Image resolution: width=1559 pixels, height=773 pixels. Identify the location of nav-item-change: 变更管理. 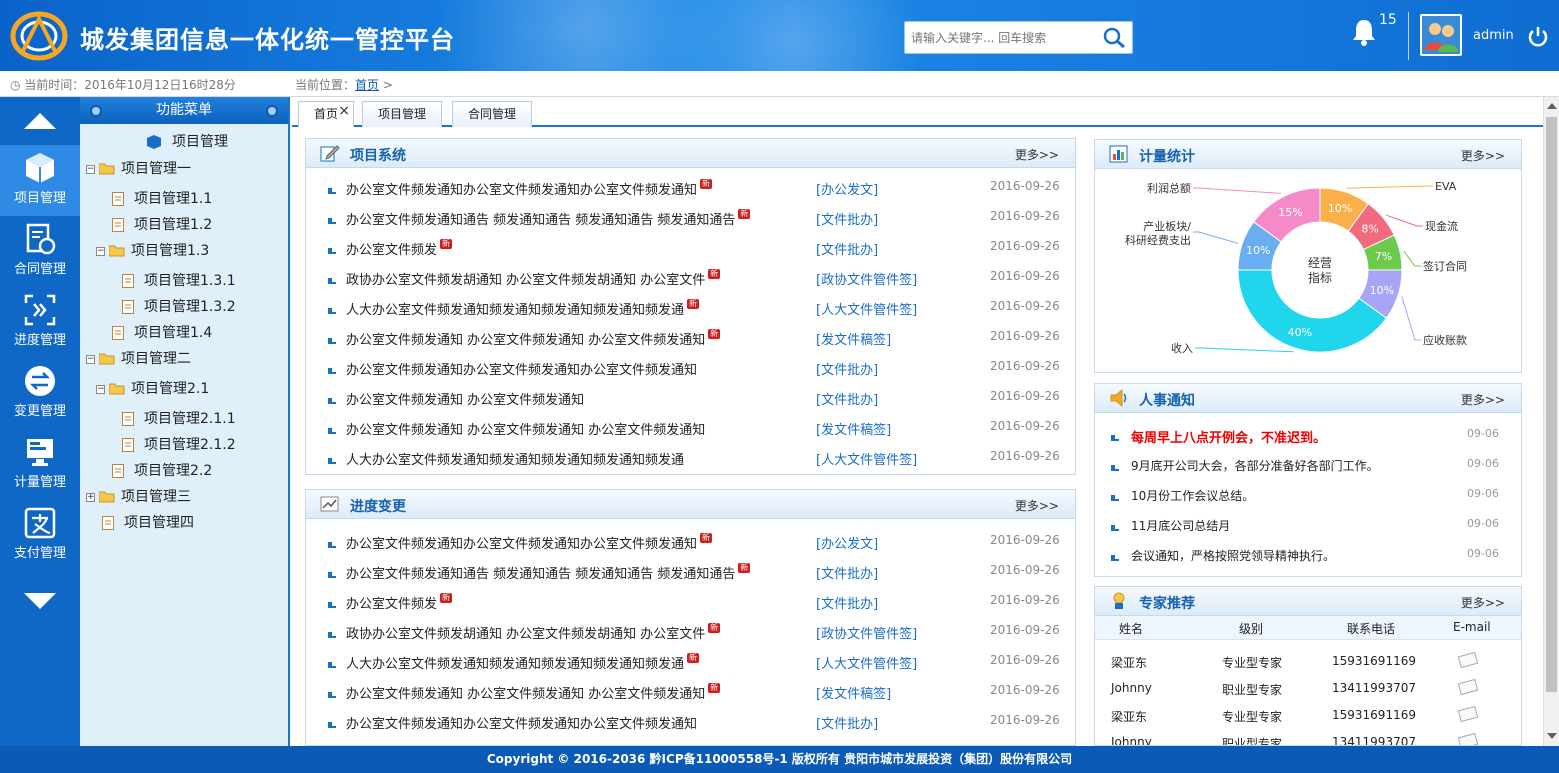
(40, 393).